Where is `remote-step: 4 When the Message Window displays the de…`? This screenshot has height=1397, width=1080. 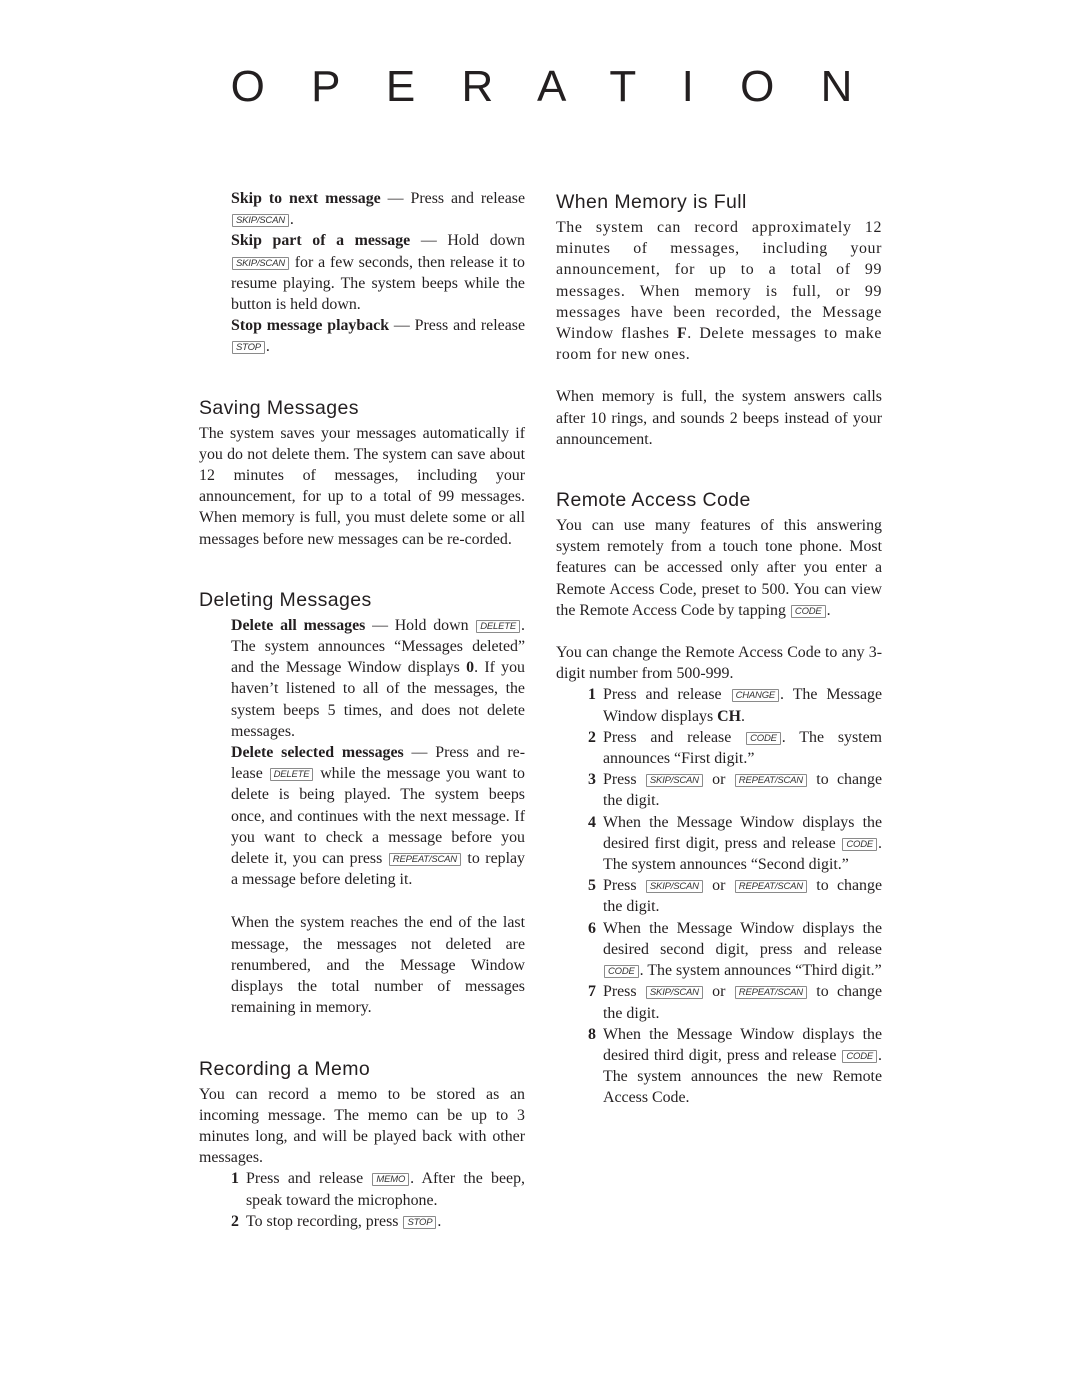 remote-step: 4 When the Message Window displays the de… is located at coordinates (735, 843).